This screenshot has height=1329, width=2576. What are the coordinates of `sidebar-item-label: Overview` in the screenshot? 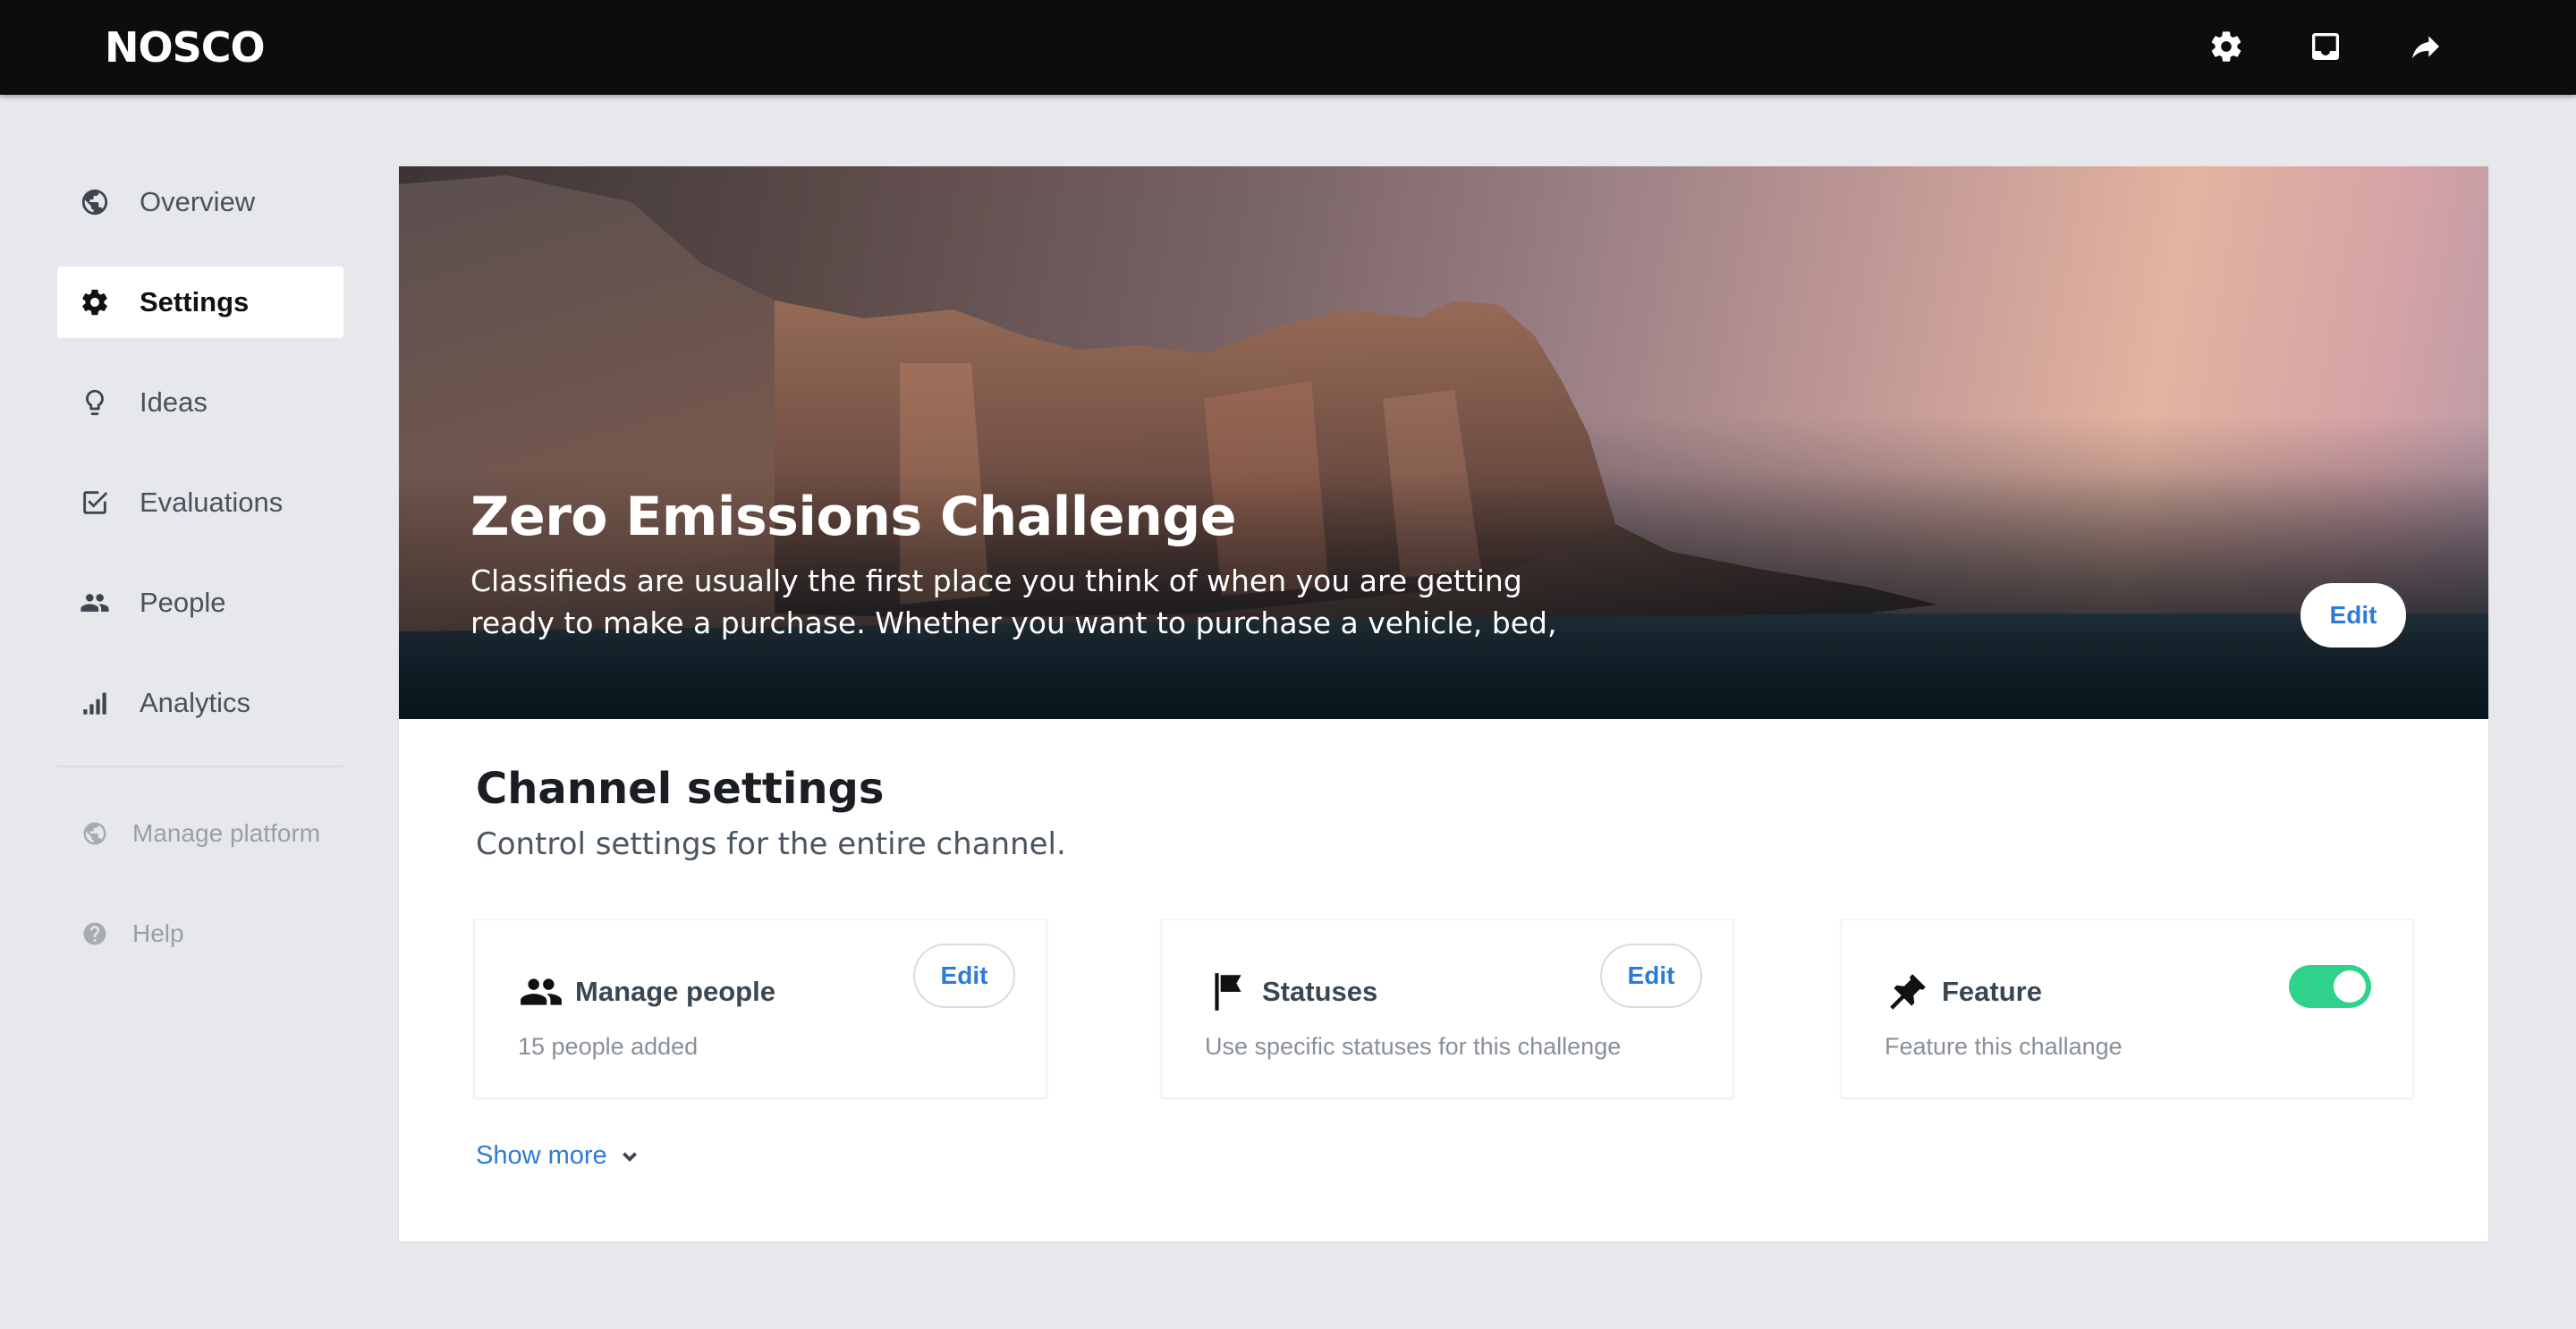 It's located at (198, 201).